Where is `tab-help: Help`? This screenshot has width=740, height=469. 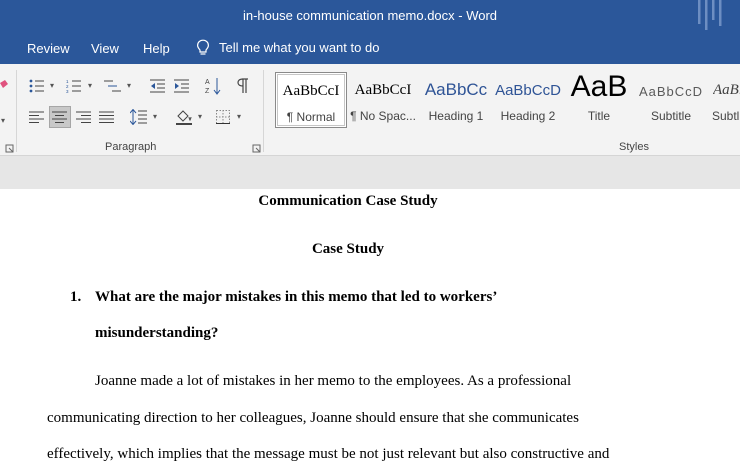 tab-help: Help is located at coordinates (156, 48).